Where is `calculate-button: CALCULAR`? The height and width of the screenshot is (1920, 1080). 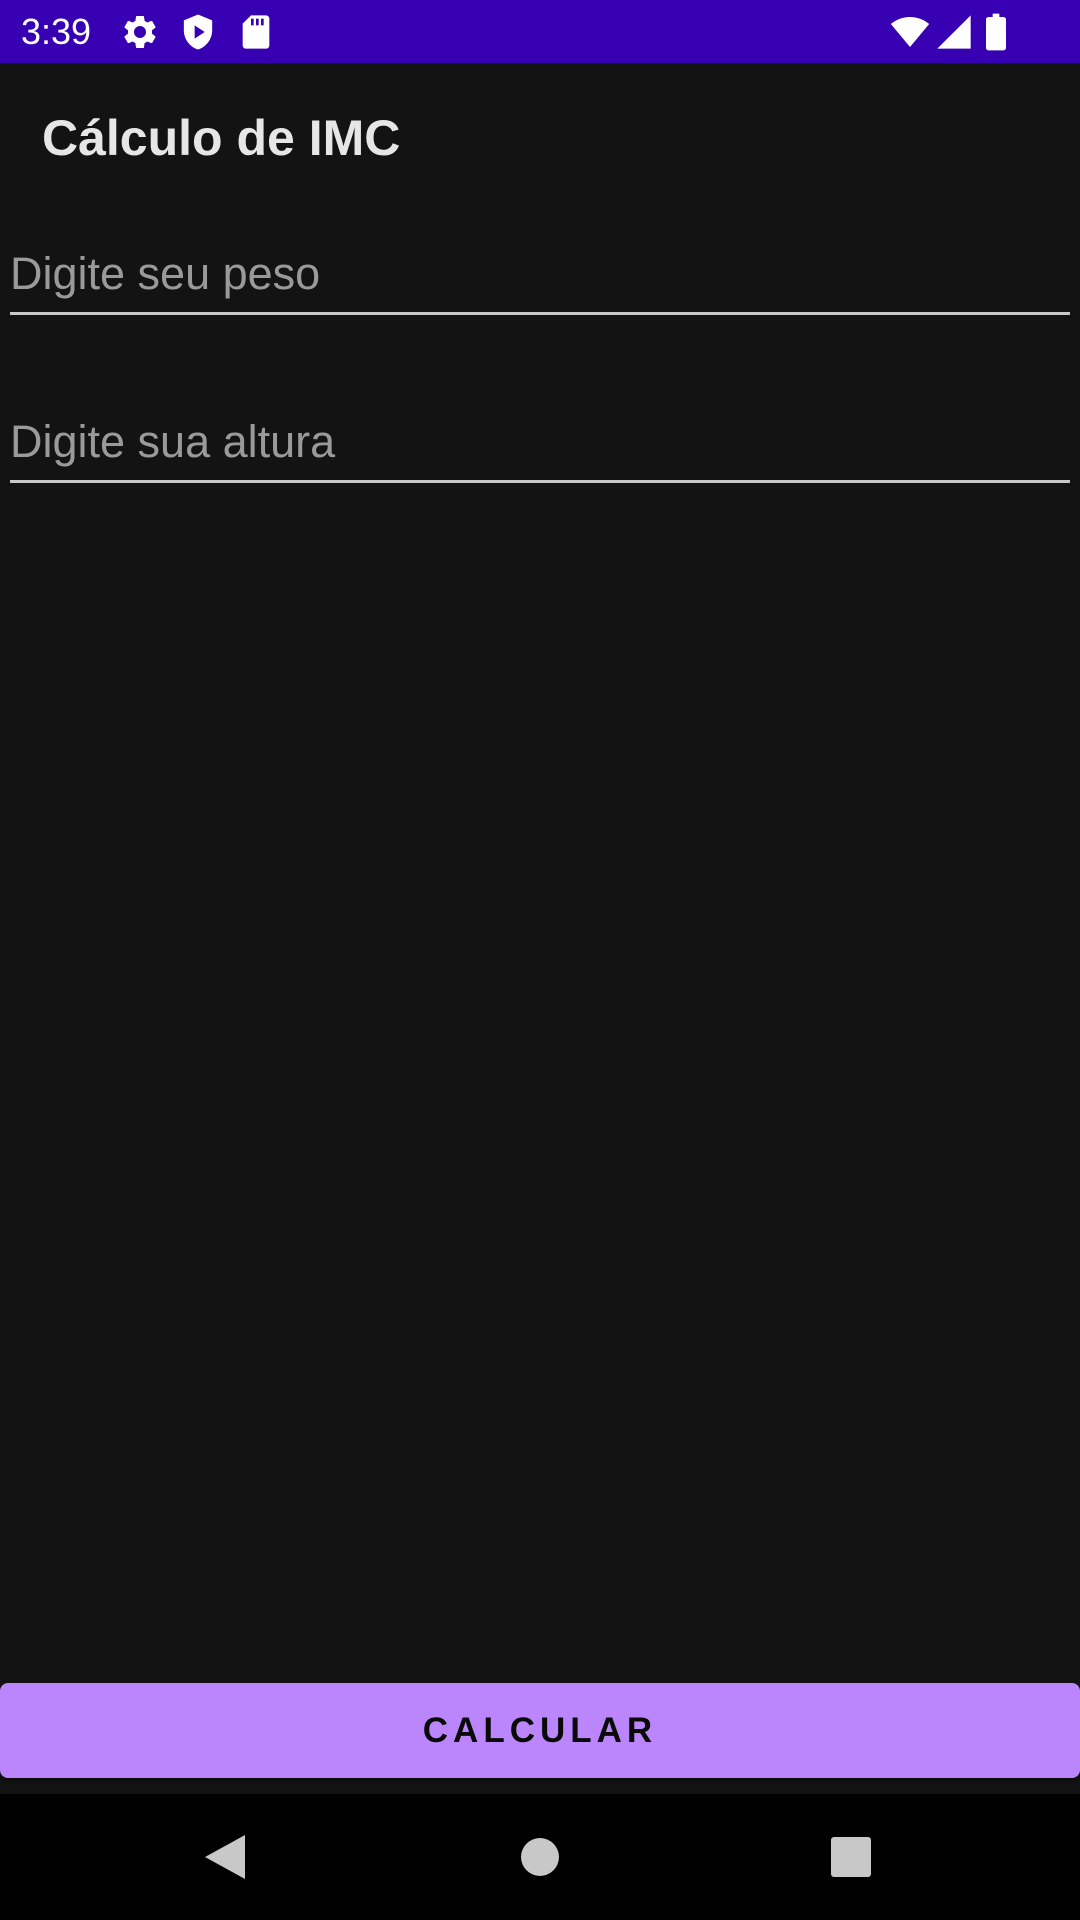 calculate-button: CALCULAR is located at coordinates (540, 1730).